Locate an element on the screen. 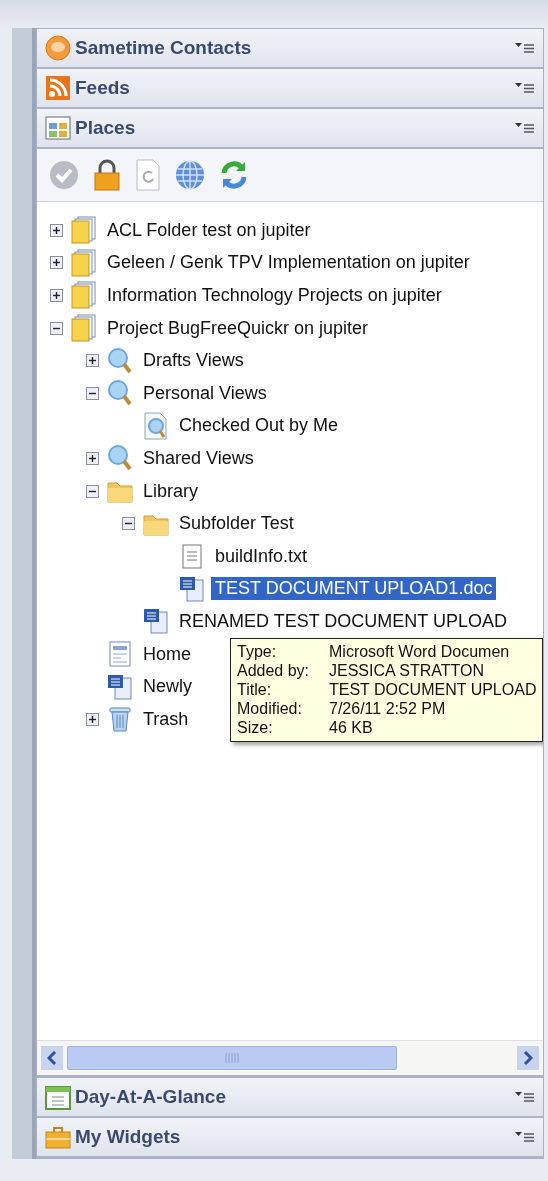 This screenshot has height=1181, width=548. section-title: Sametime Contacts is located at coordinates (164, 48).